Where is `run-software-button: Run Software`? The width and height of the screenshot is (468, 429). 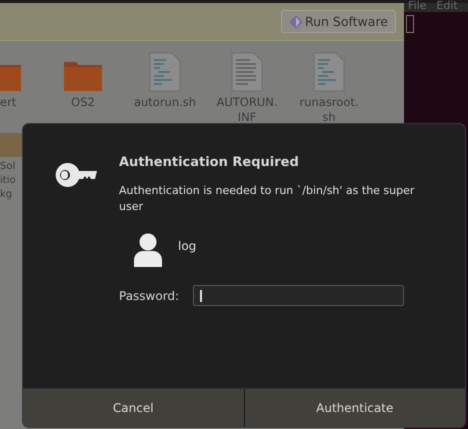
run-software-button: Run Software is located at coordinates (338, 21).